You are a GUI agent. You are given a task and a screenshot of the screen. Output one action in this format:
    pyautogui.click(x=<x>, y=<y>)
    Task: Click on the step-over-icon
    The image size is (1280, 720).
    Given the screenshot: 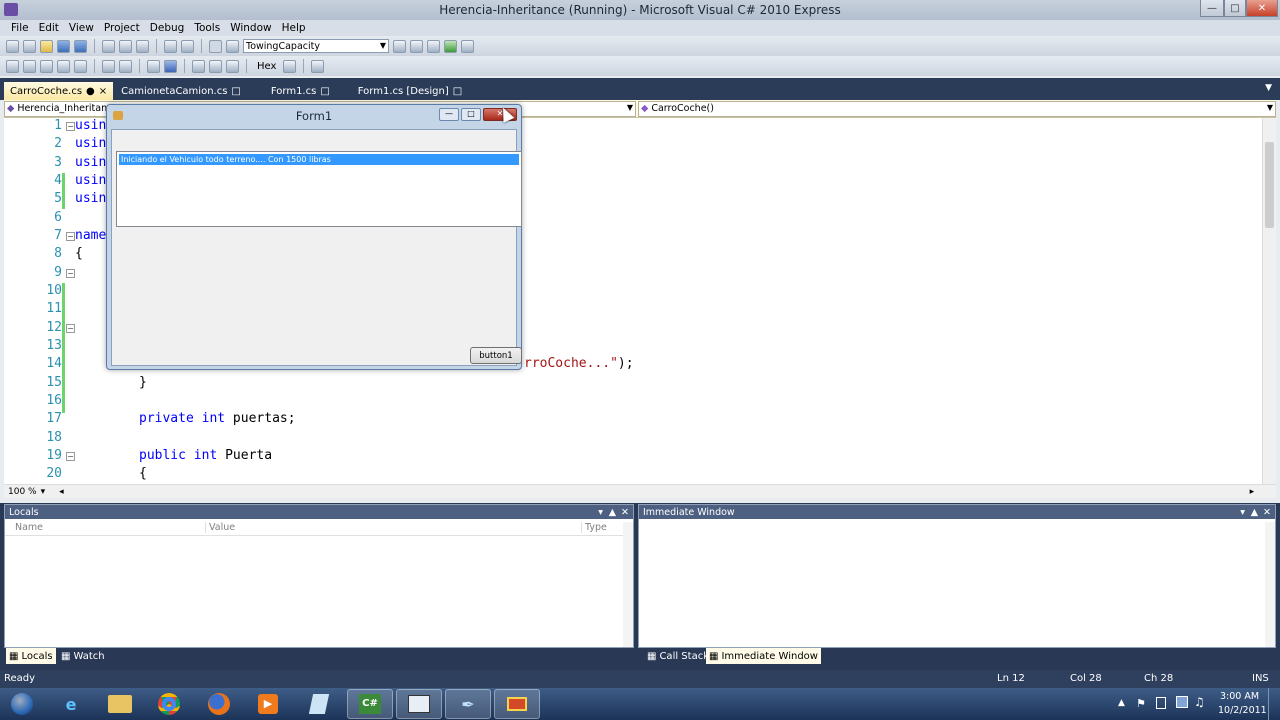 What is the action you would take?
    pyautogui.click(x=215, y=66)
    